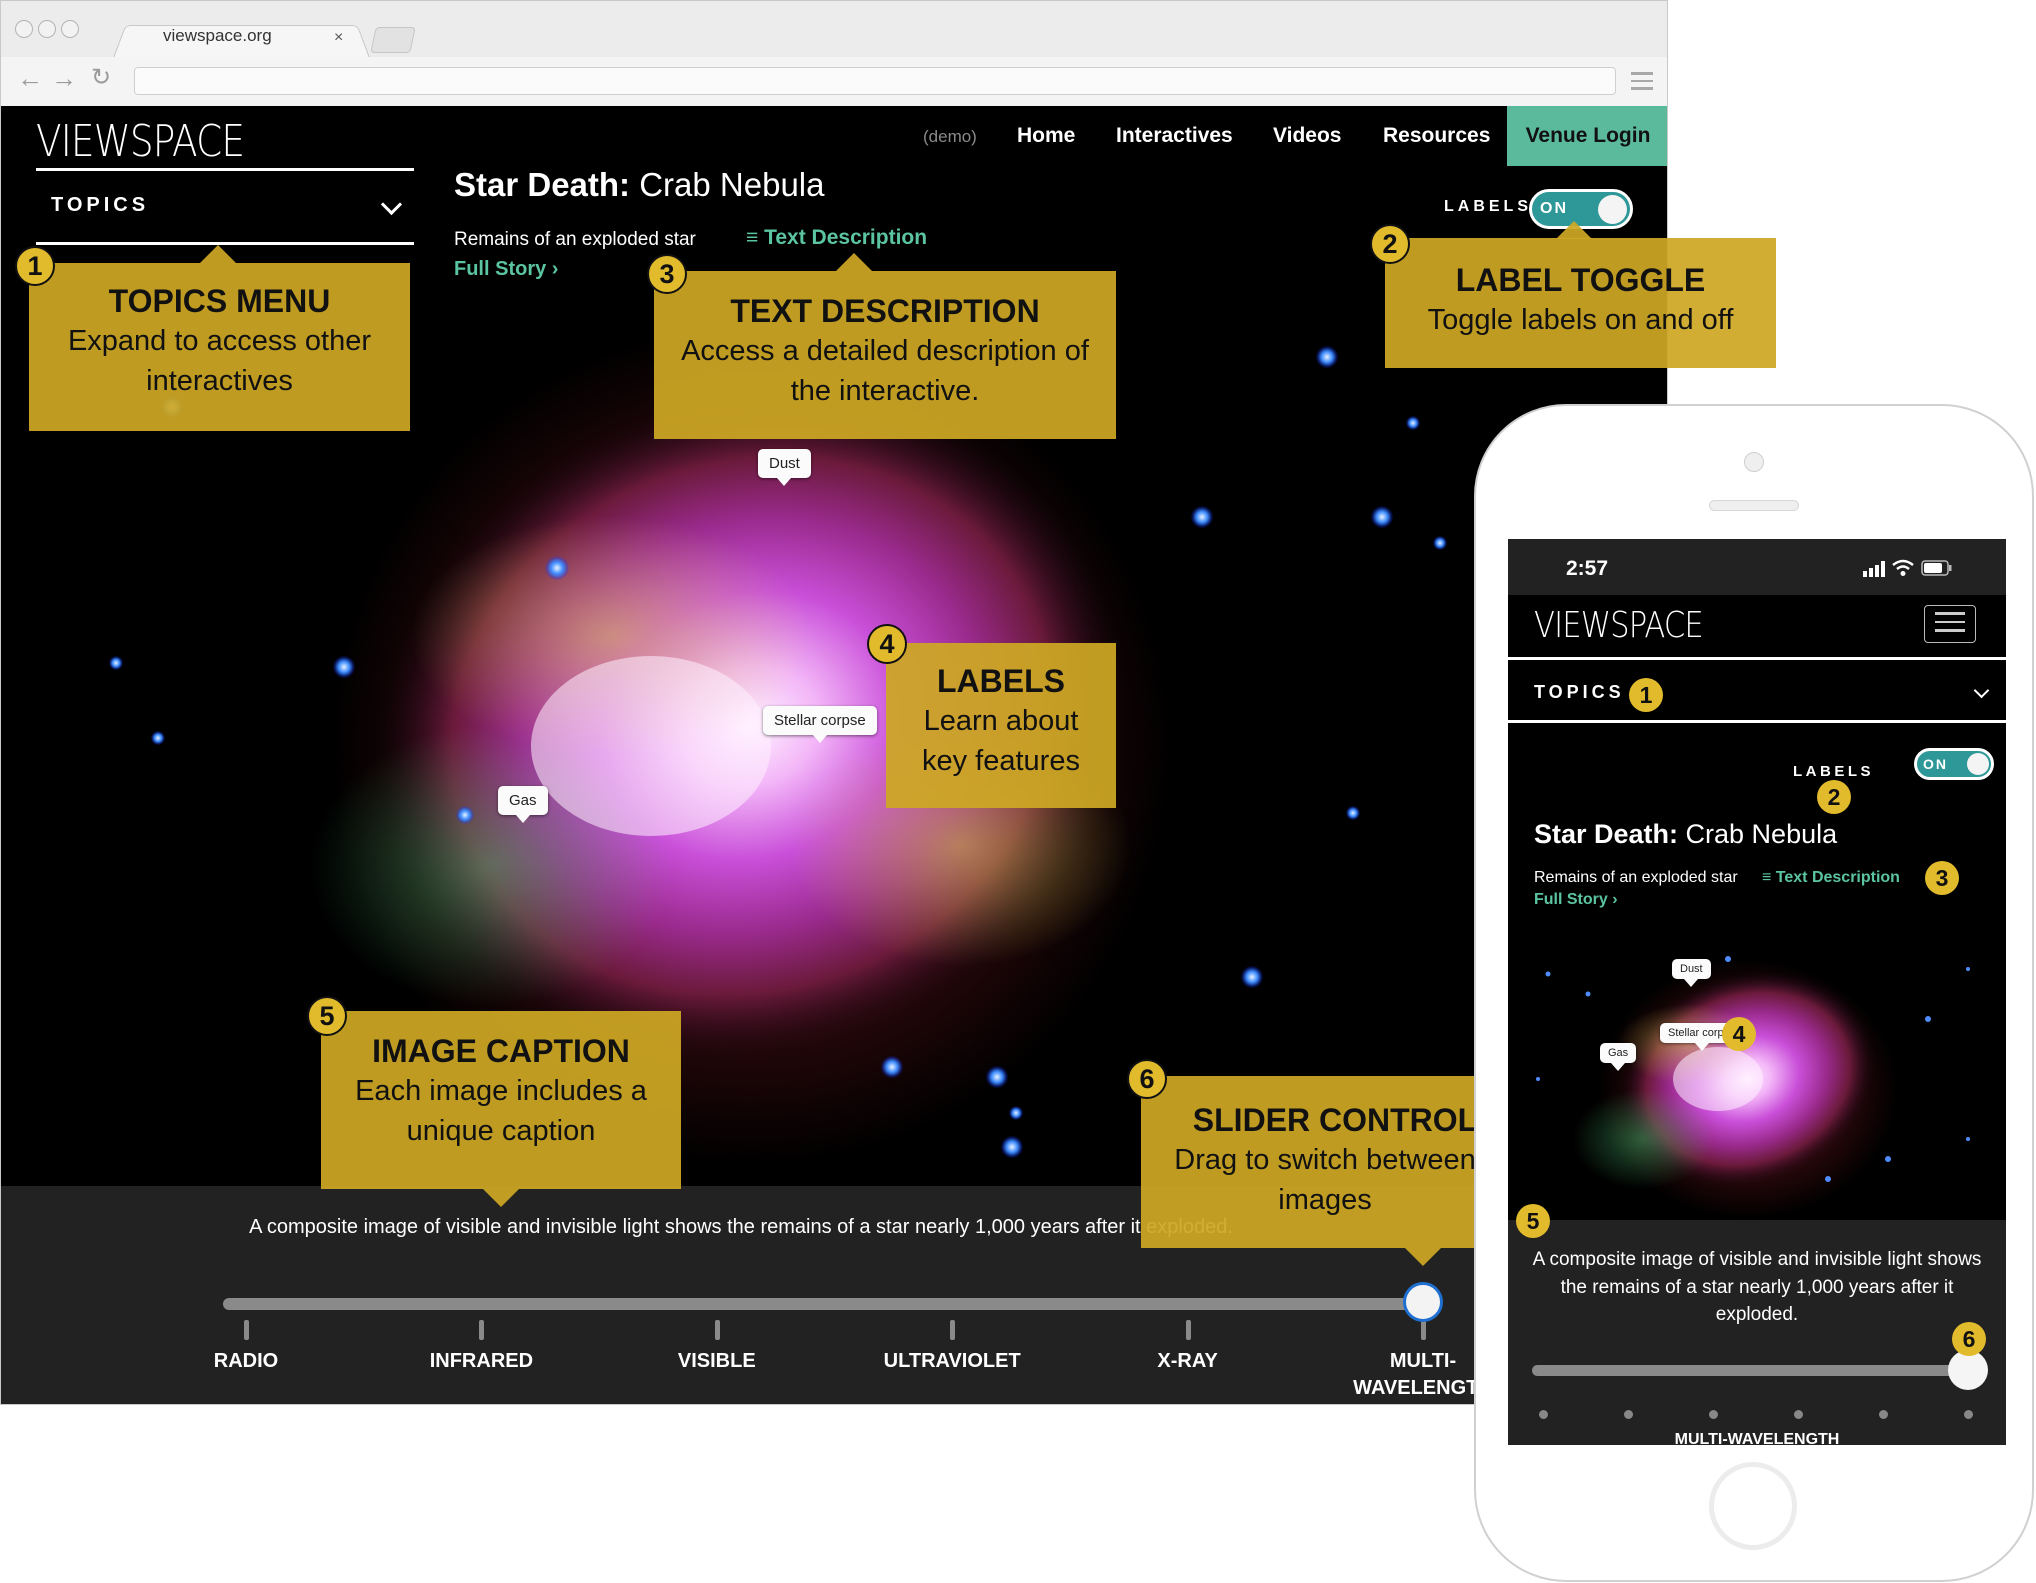  What do you see at coordinates (1436, 136) in the screenshot?
I see `nav-resources: Resources` at bounding box center [1436, 136].